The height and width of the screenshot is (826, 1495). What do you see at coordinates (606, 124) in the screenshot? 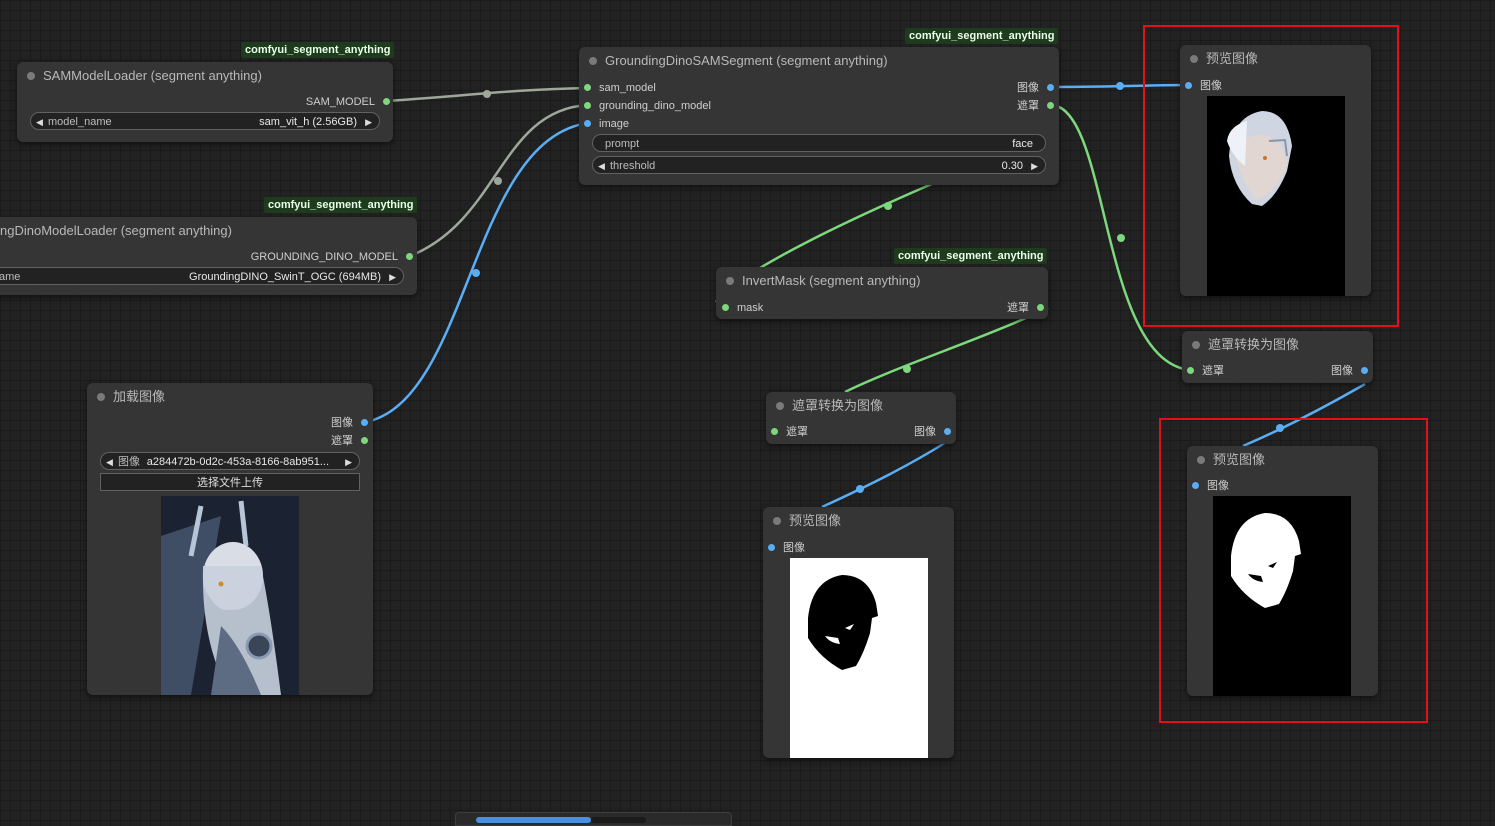
I see `input-slot-image: image` at bounding box center [606, 124].